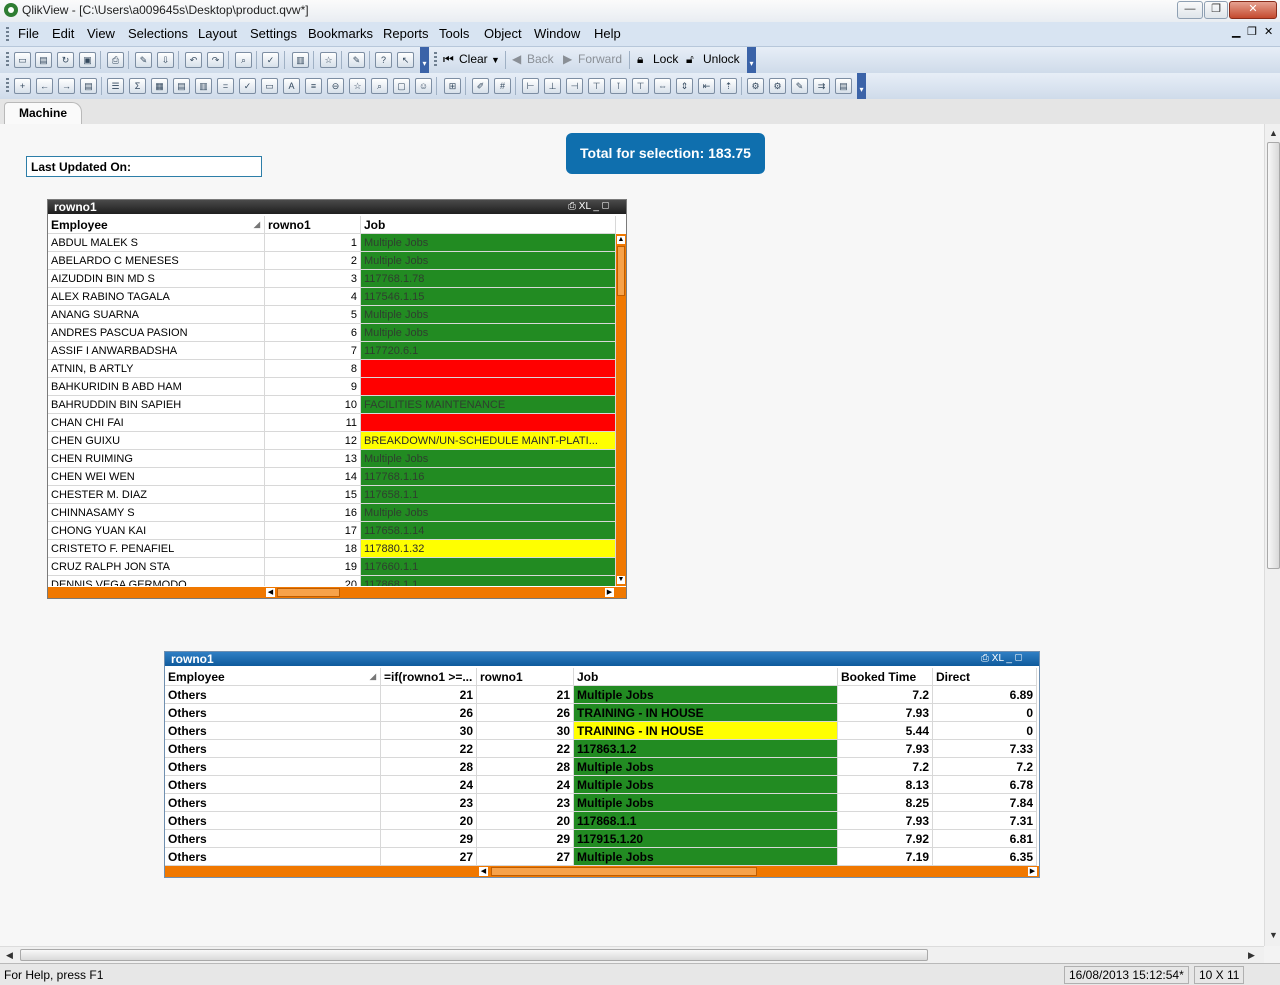 This screenshot has height=985, width=1280. I want to click on table2-cell-expression: 21, so click(429, 695).